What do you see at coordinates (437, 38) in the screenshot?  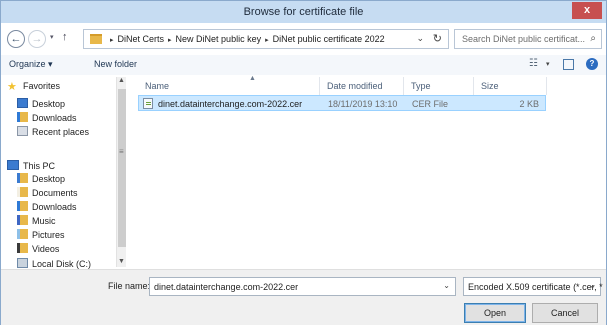 I see `refresh-icon: ↻` at bounding box center [437, 38].